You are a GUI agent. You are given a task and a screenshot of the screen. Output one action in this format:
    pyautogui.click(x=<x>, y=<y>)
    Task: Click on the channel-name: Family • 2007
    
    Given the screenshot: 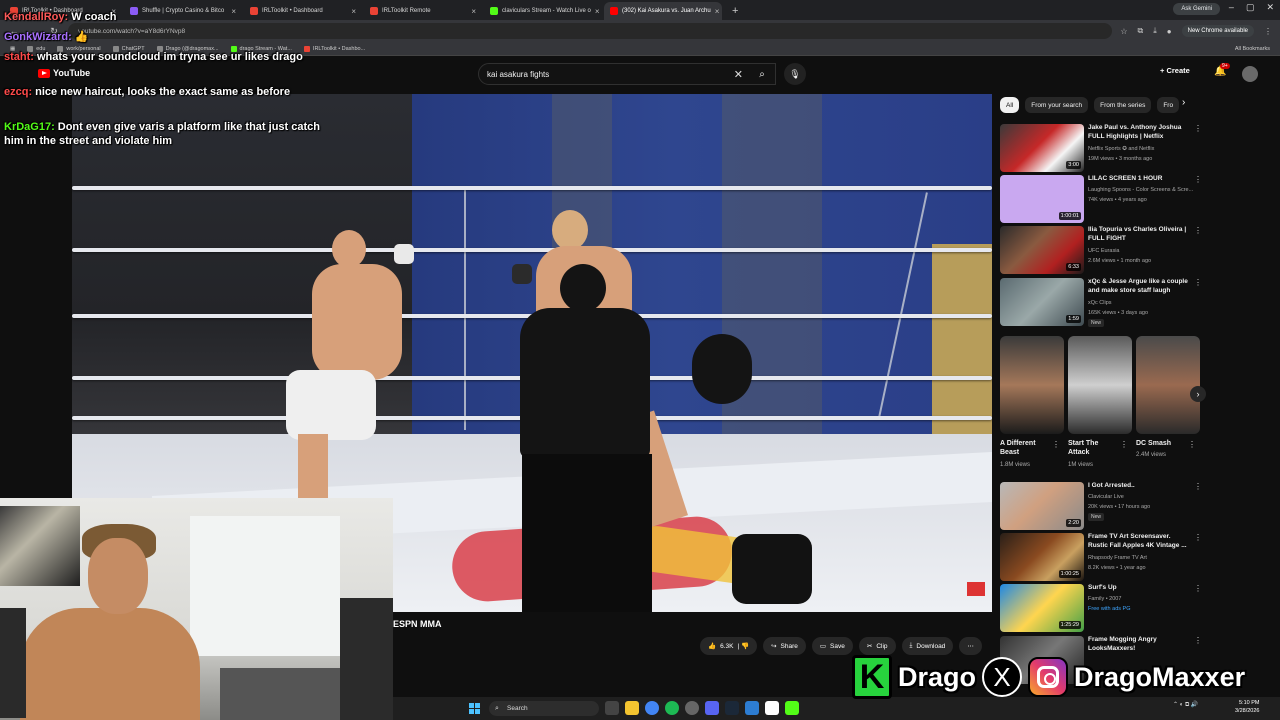 What is the action you would take?
    pyautogui.click(x=1104, y=599)
    